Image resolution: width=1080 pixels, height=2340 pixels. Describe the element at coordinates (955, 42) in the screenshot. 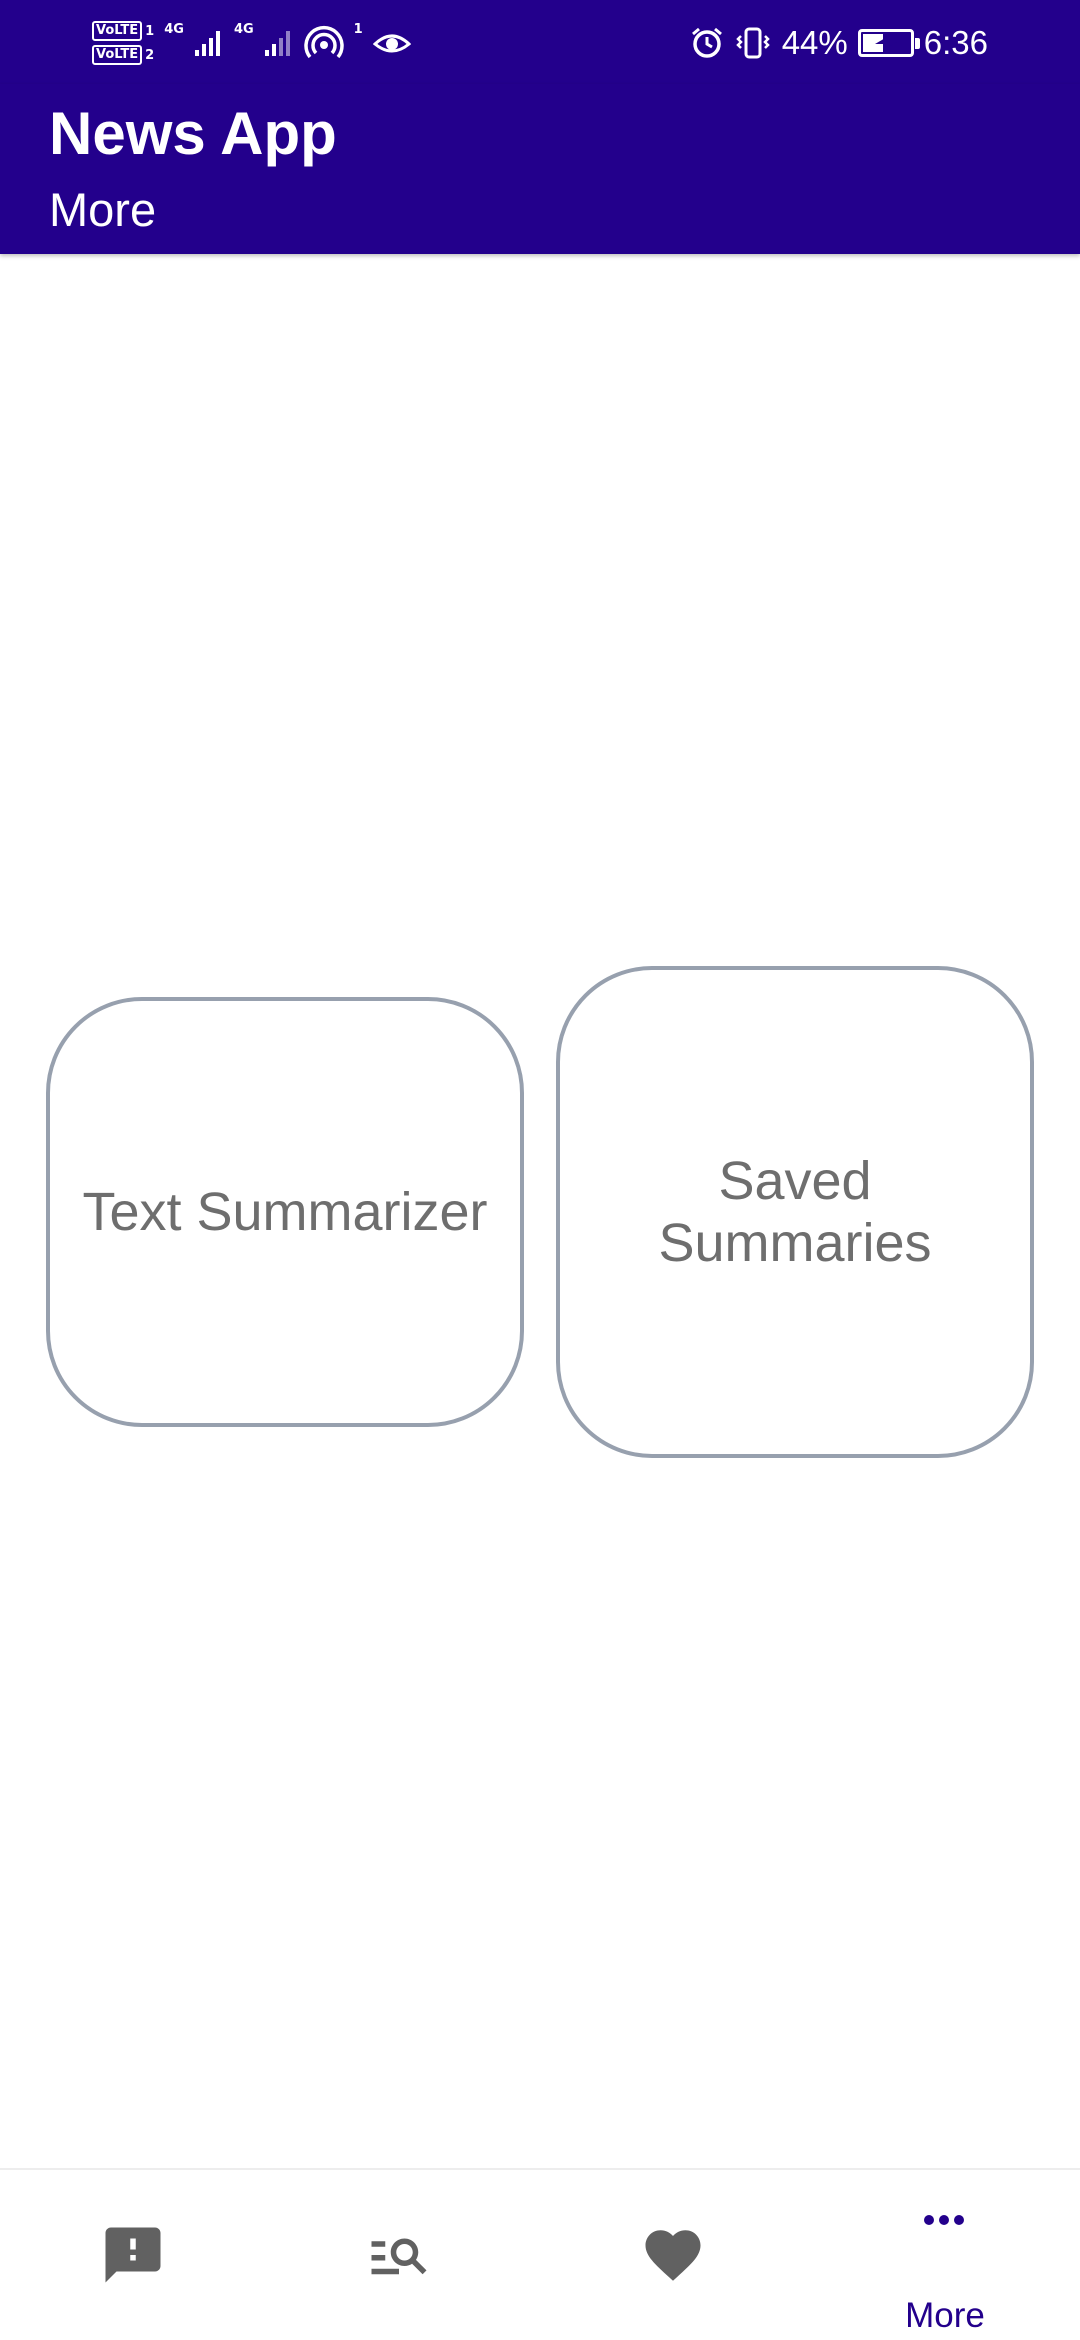

I see `status-time: 6:36` at that location.